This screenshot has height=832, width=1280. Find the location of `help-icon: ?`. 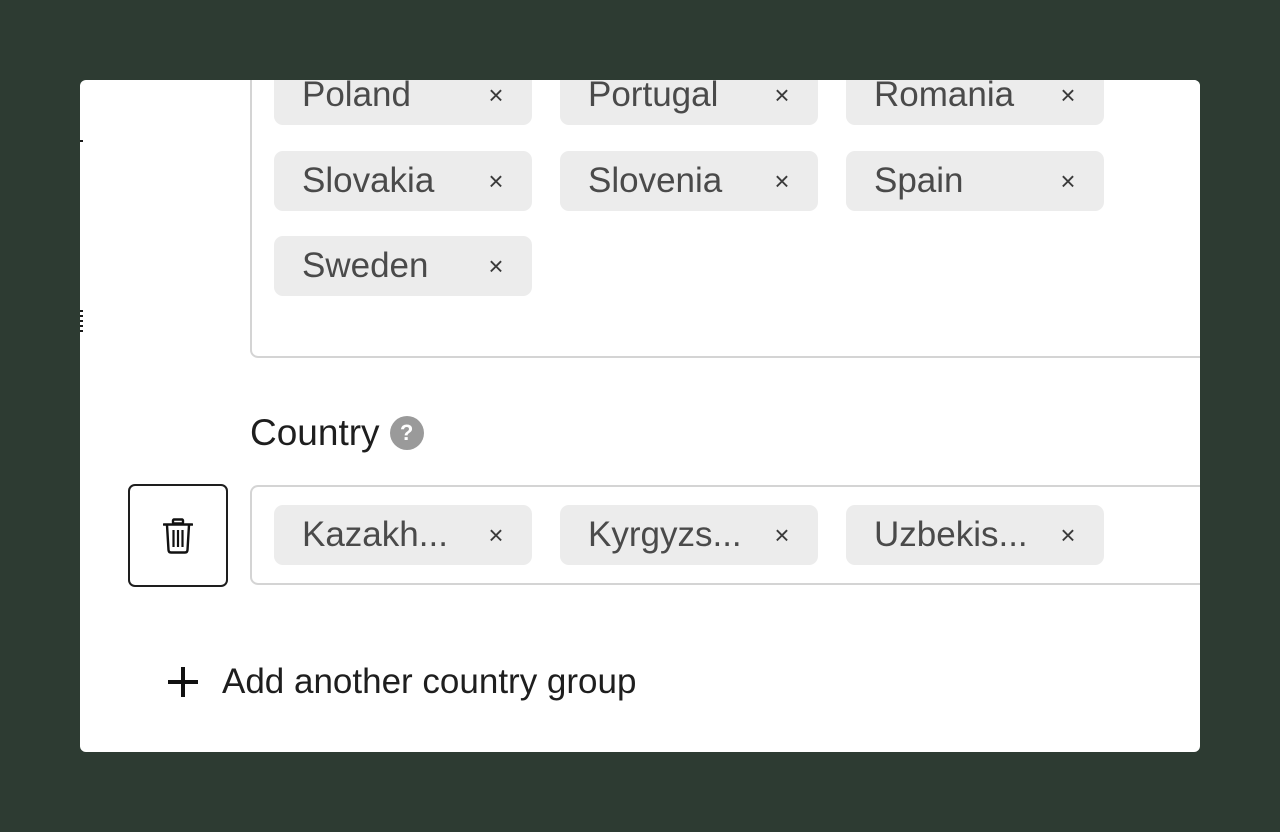

help-icon: ? is located at coordinates (406, 433).